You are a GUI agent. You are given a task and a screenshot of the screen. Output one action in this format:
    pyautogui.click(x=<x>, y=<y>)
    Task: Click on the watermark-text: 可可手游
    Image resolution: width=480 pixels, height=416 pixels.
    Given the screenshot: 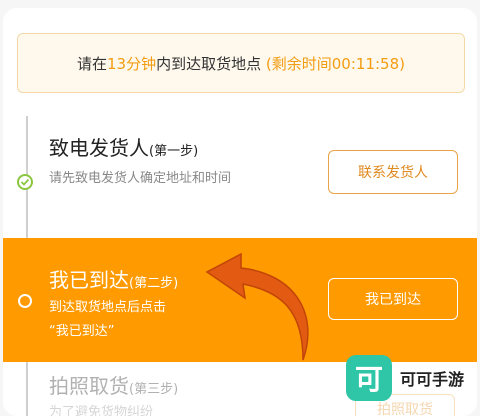 What is the action you would take?
    pyautogui.click(x=432, y=379)
    